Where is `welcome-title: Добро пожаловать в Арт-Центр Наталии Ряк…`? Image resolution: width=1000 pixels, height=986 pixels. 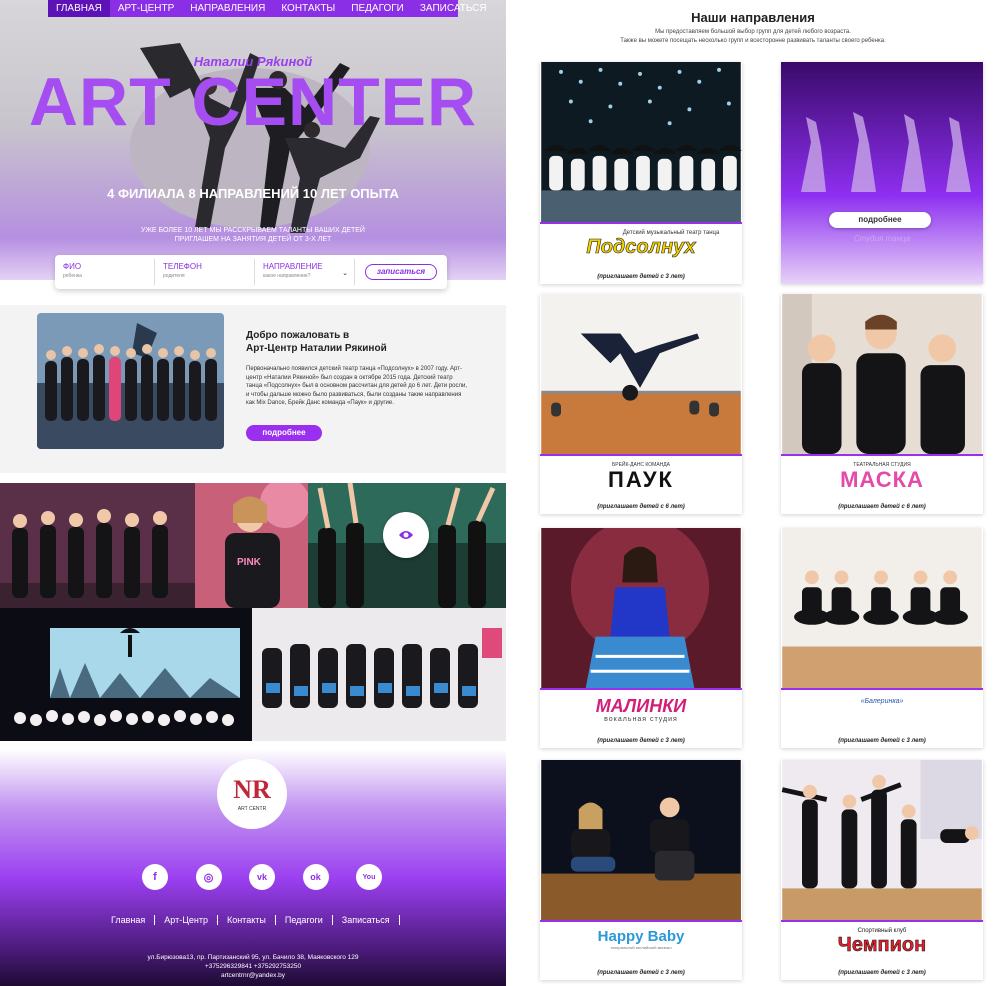
welcome-title: Добро пожаловать в Арт-Центр Наталии Ряк… is located at coordinates (356, 342).